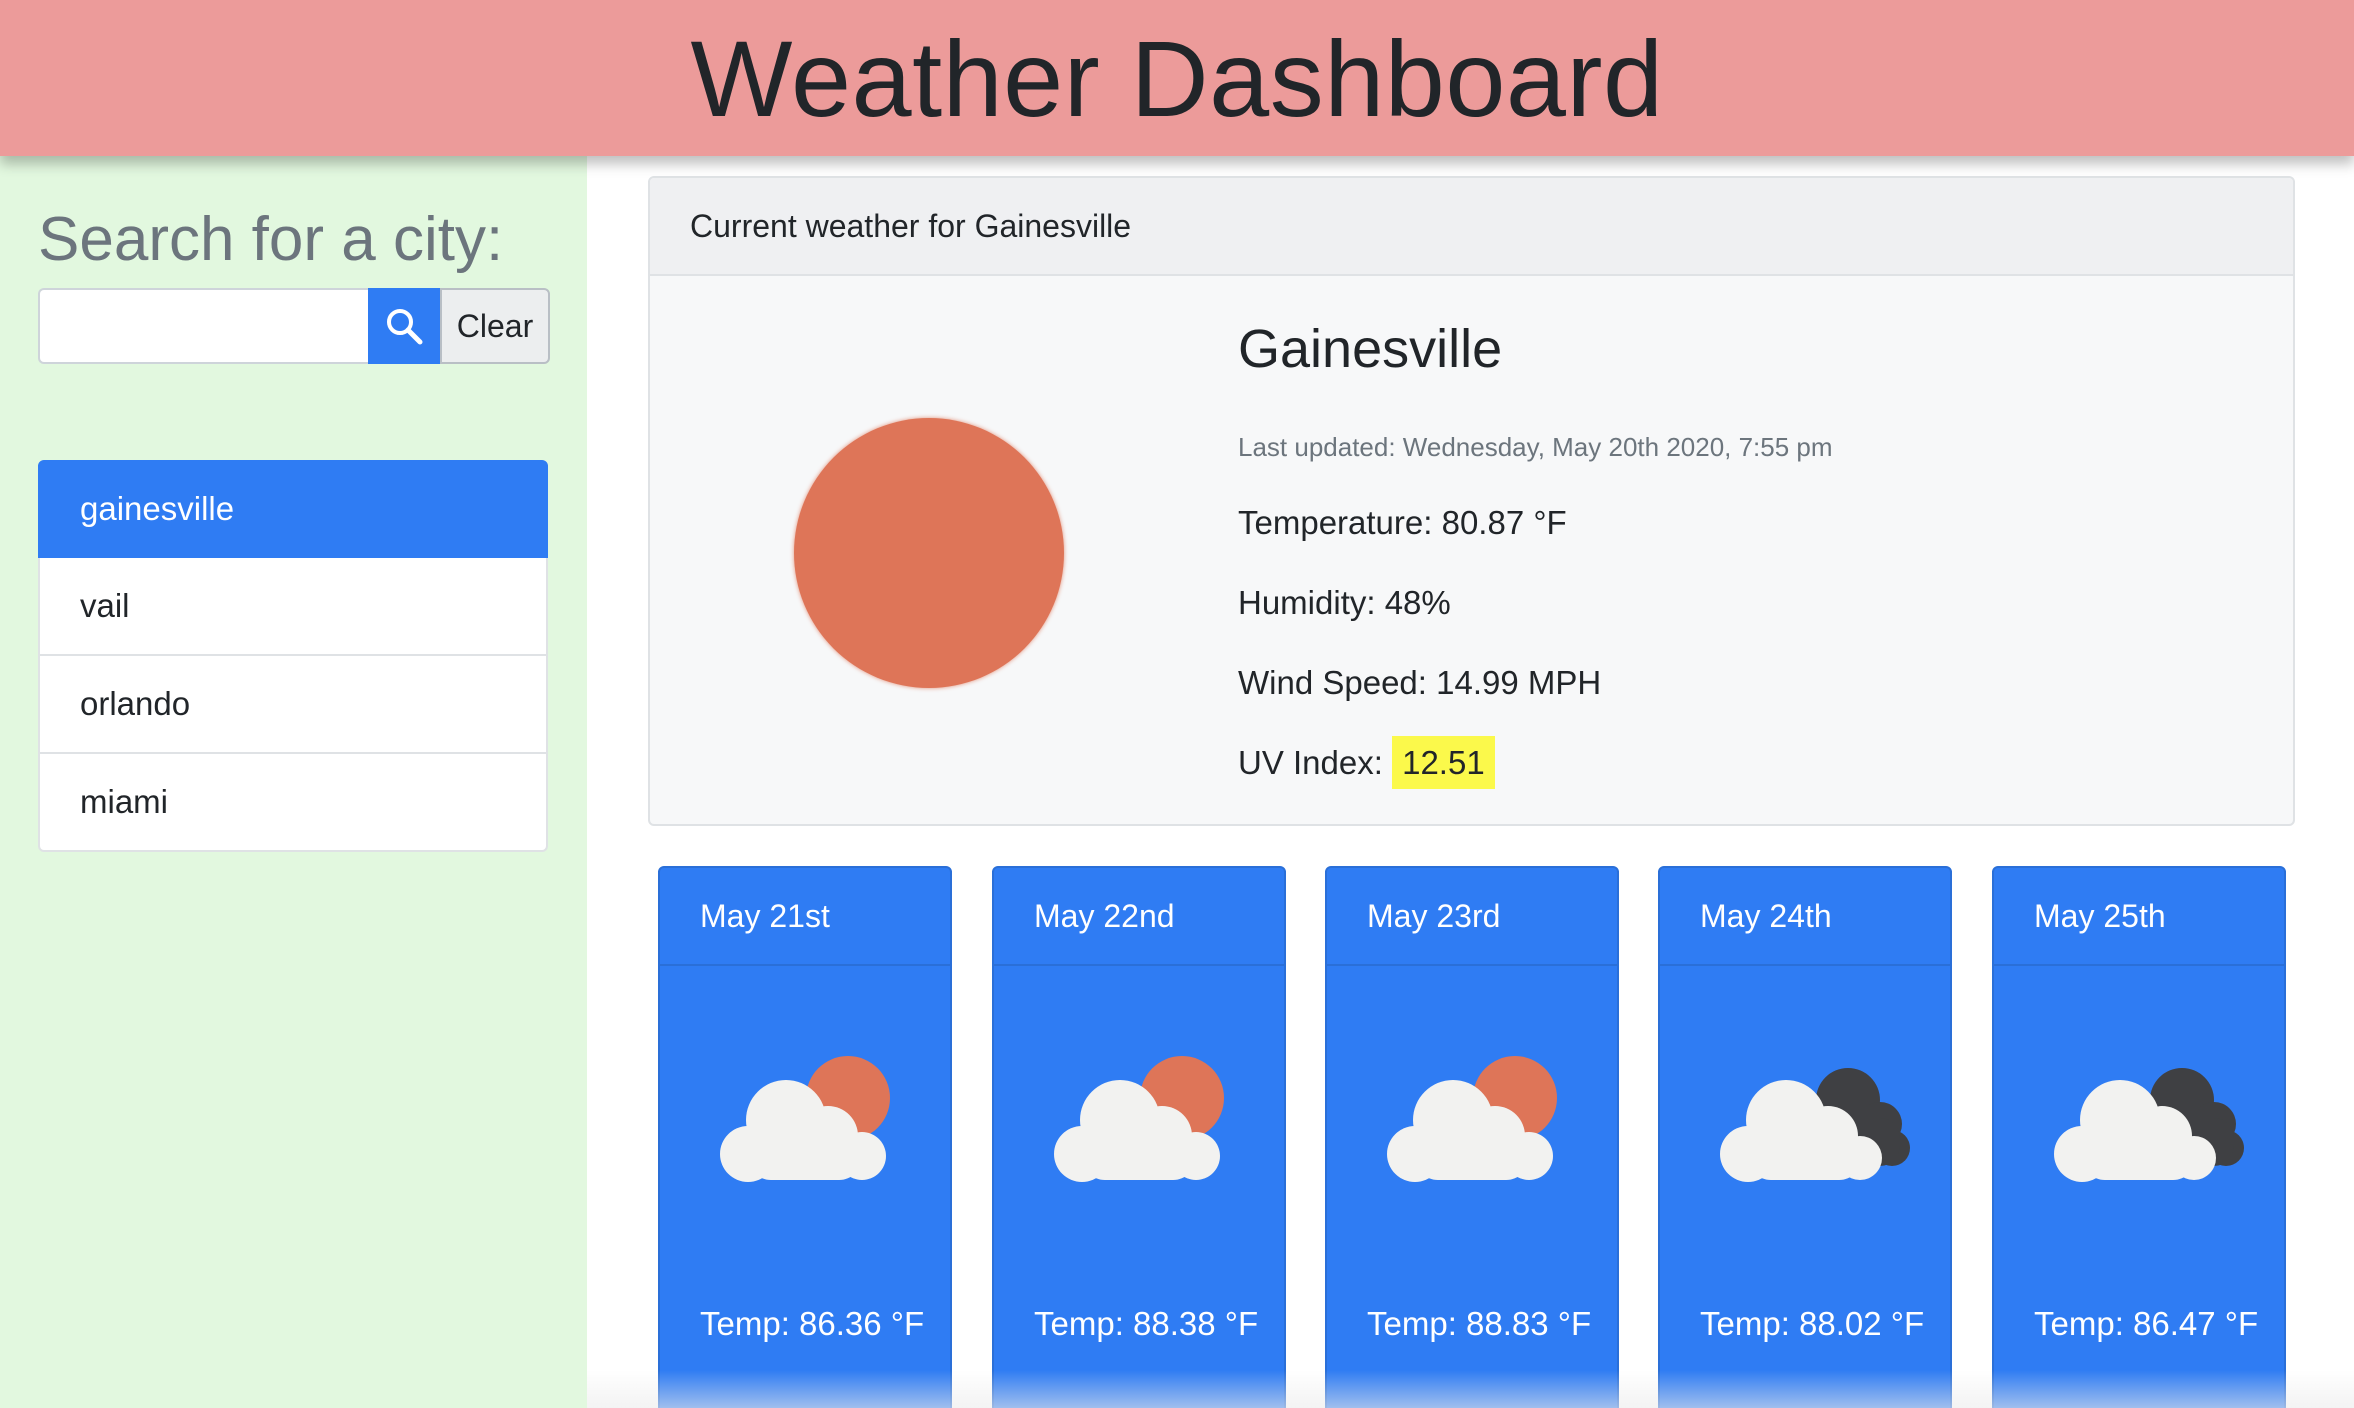 The image size is (2354, 1408). I want to click on history-item-vail: vail, so click(293, 607).